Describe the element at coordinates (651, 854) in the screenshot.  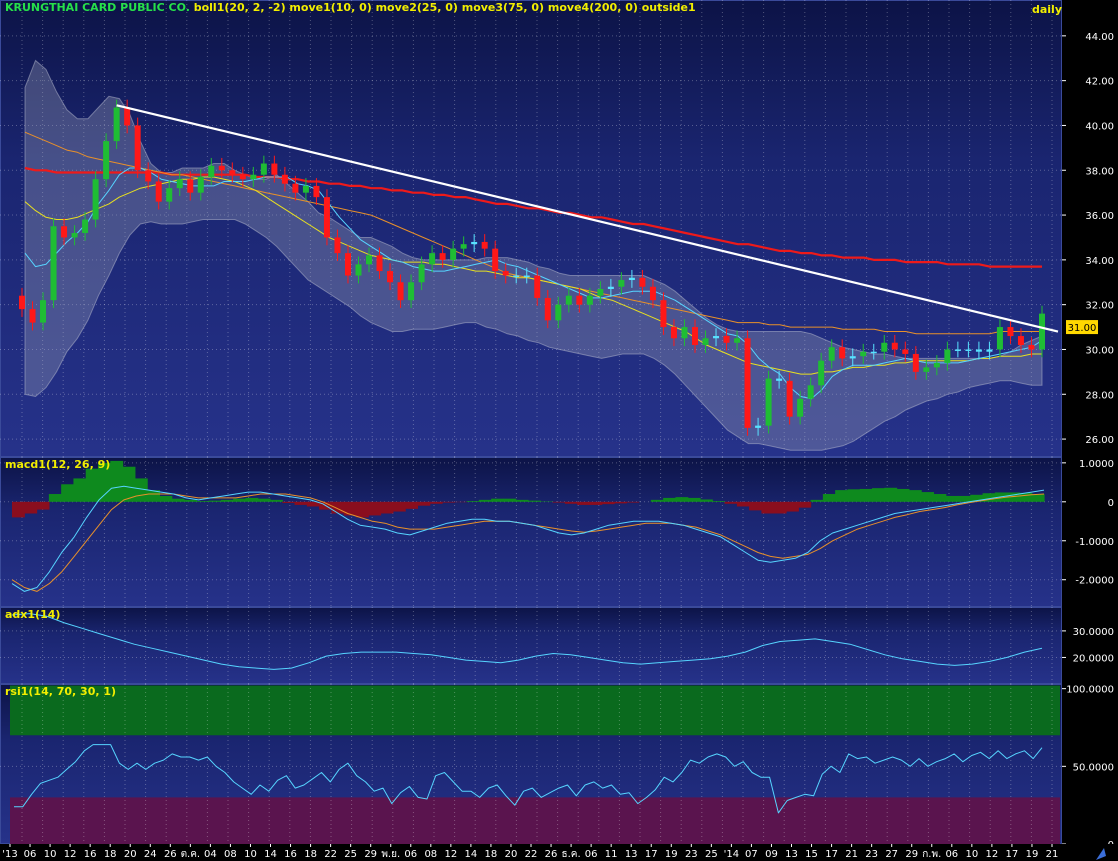
I see `date-tick-label: 17` at that location.